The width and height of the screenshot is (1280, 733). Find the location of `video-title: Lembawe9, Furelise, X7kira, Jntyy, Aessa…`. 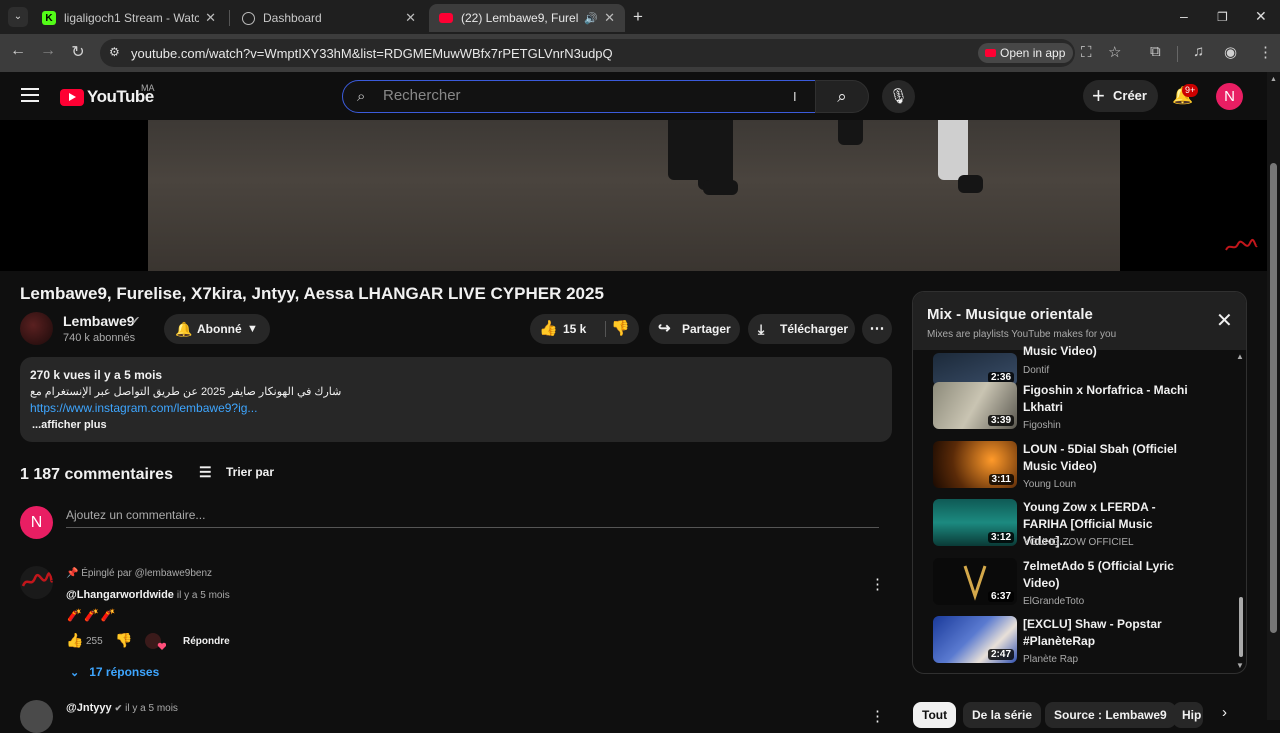

video-title: Lembawe9, Furelise, X7kira, Jntyy, Aessa… is located at coordinates (312, 293).